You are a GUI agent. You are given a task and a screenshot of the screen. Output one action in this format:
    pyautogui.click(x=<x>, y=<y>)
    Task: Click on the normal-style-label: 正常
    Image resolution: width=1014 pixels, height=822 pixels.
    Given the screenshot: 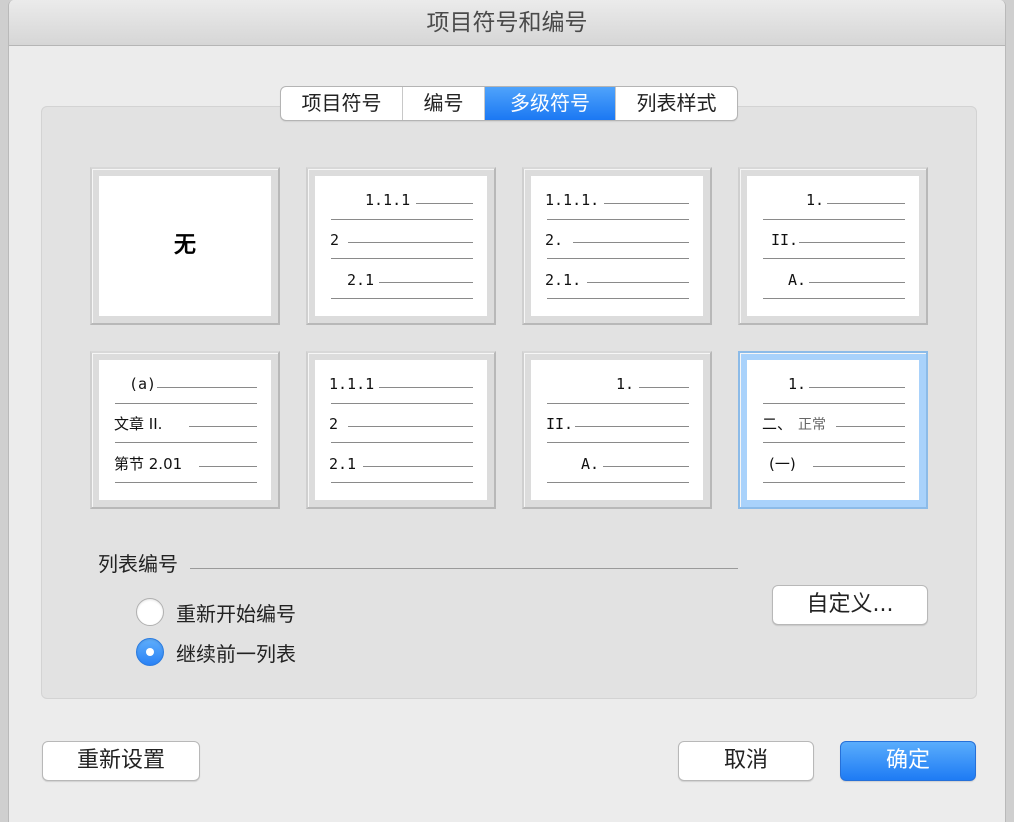 What is the action you would take?
    pyautogui.click(x=812, y=425)
    